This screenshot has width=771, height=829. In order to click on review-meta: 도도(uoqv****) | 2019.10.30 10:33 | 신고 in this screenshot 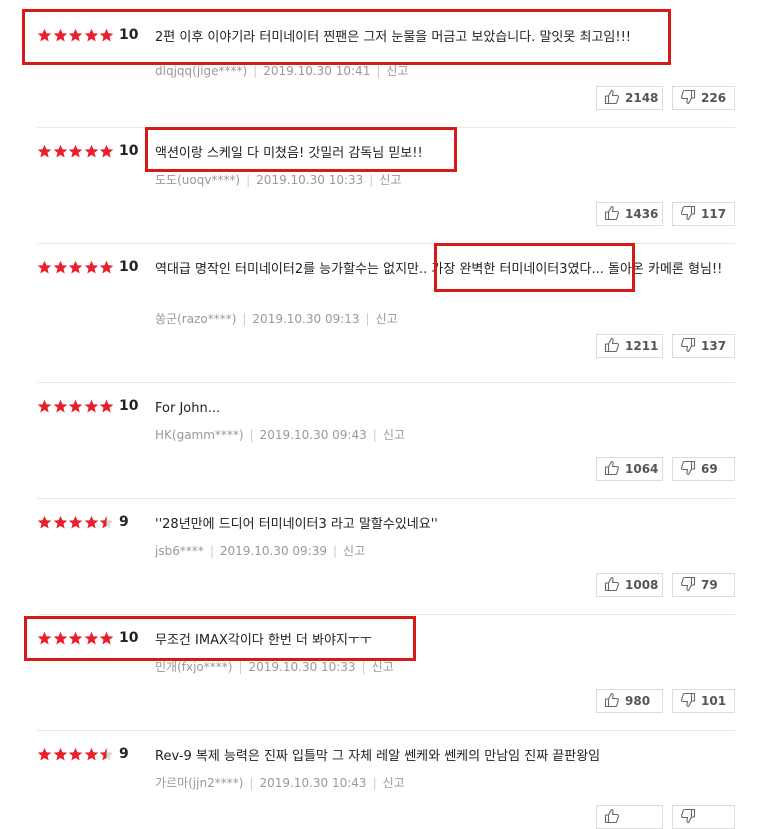, I will do `click(278, 180)`.